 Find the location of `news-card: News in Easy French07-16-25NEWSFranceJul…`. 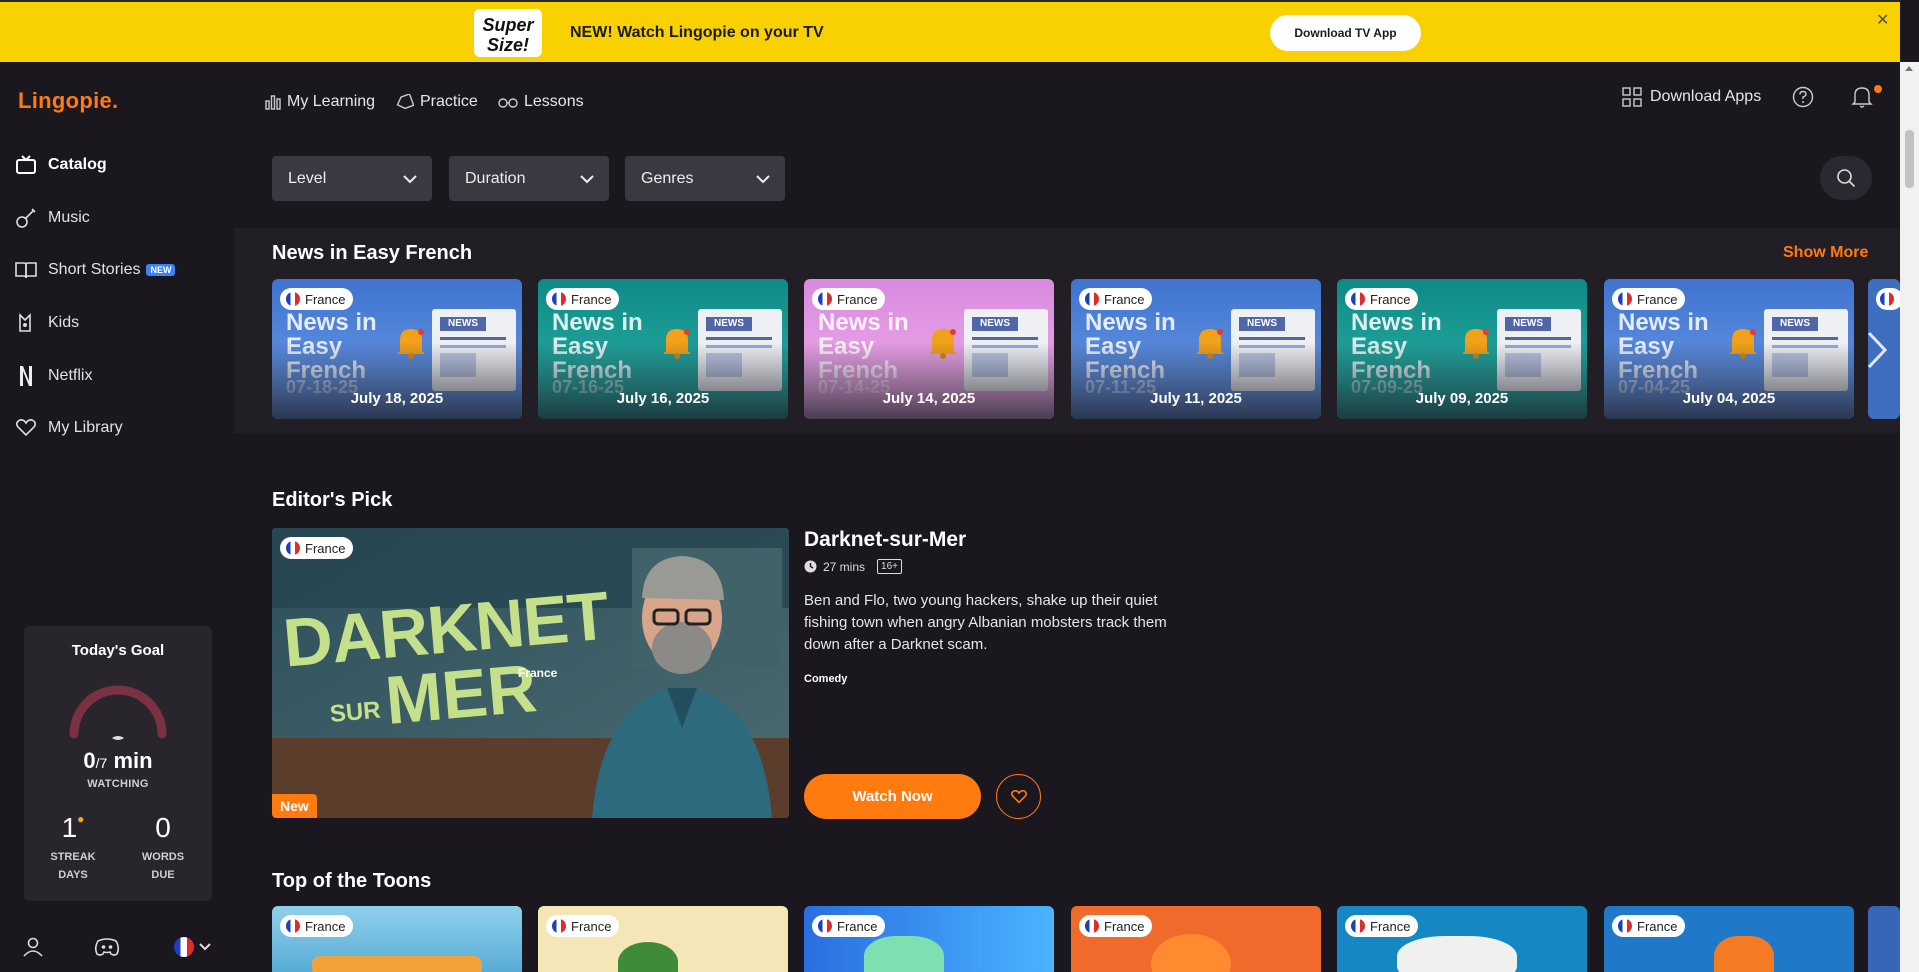

news-card: News in Easy French07-16-25NEWSFranceJul… is located at coordinates (663, 349).